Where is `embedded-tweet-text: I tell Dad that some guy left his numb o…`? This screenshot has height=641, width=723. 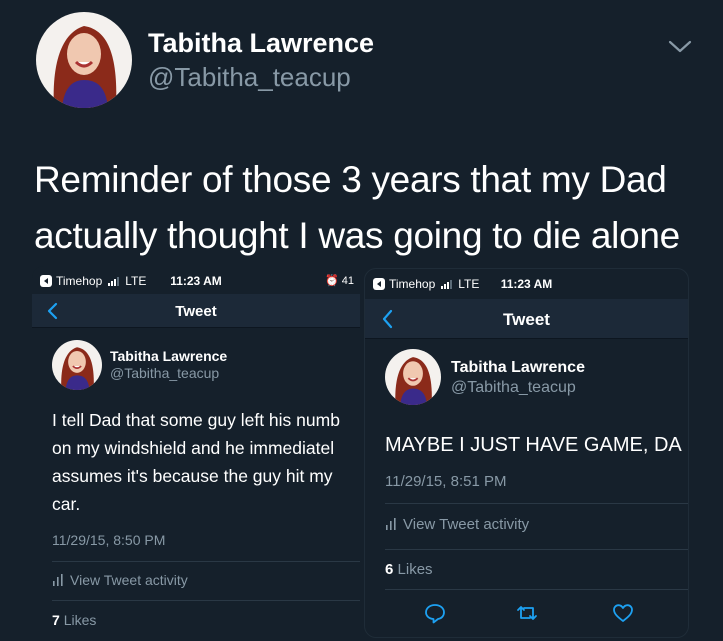
embedded-tweet-text: I tell Dad that some guy left his numb o… is located at coordinates (196, 462).